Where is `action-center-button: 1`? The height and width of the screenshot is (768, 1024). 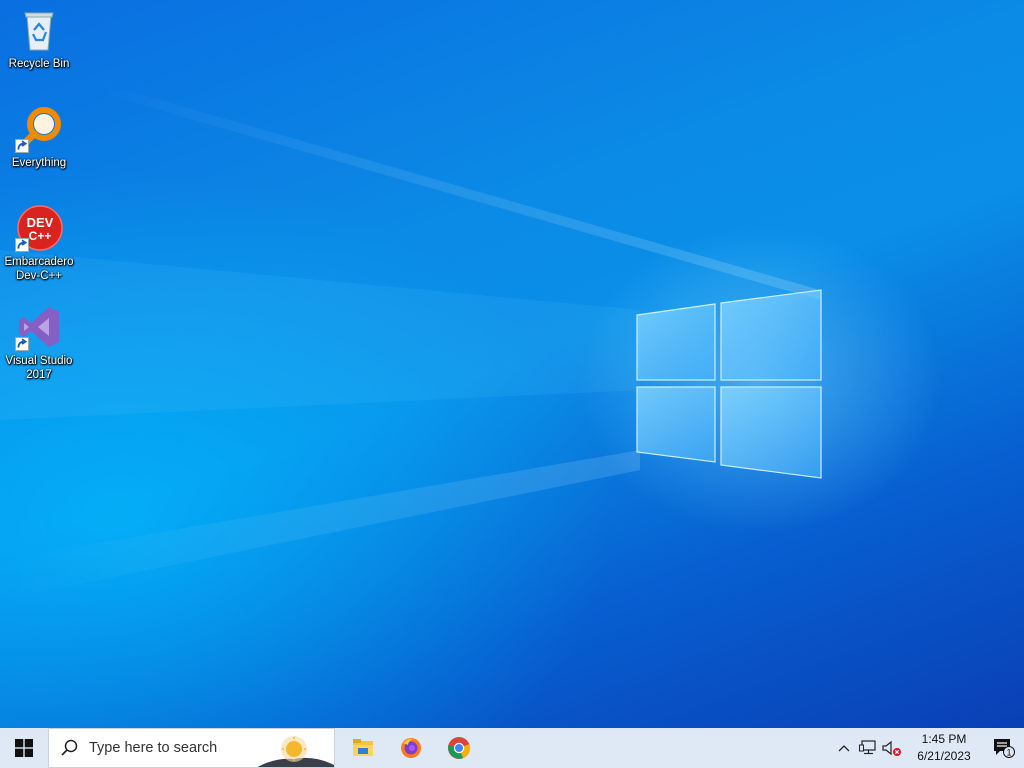
action-center-button: 1 is located at coordinates (1004, 748).